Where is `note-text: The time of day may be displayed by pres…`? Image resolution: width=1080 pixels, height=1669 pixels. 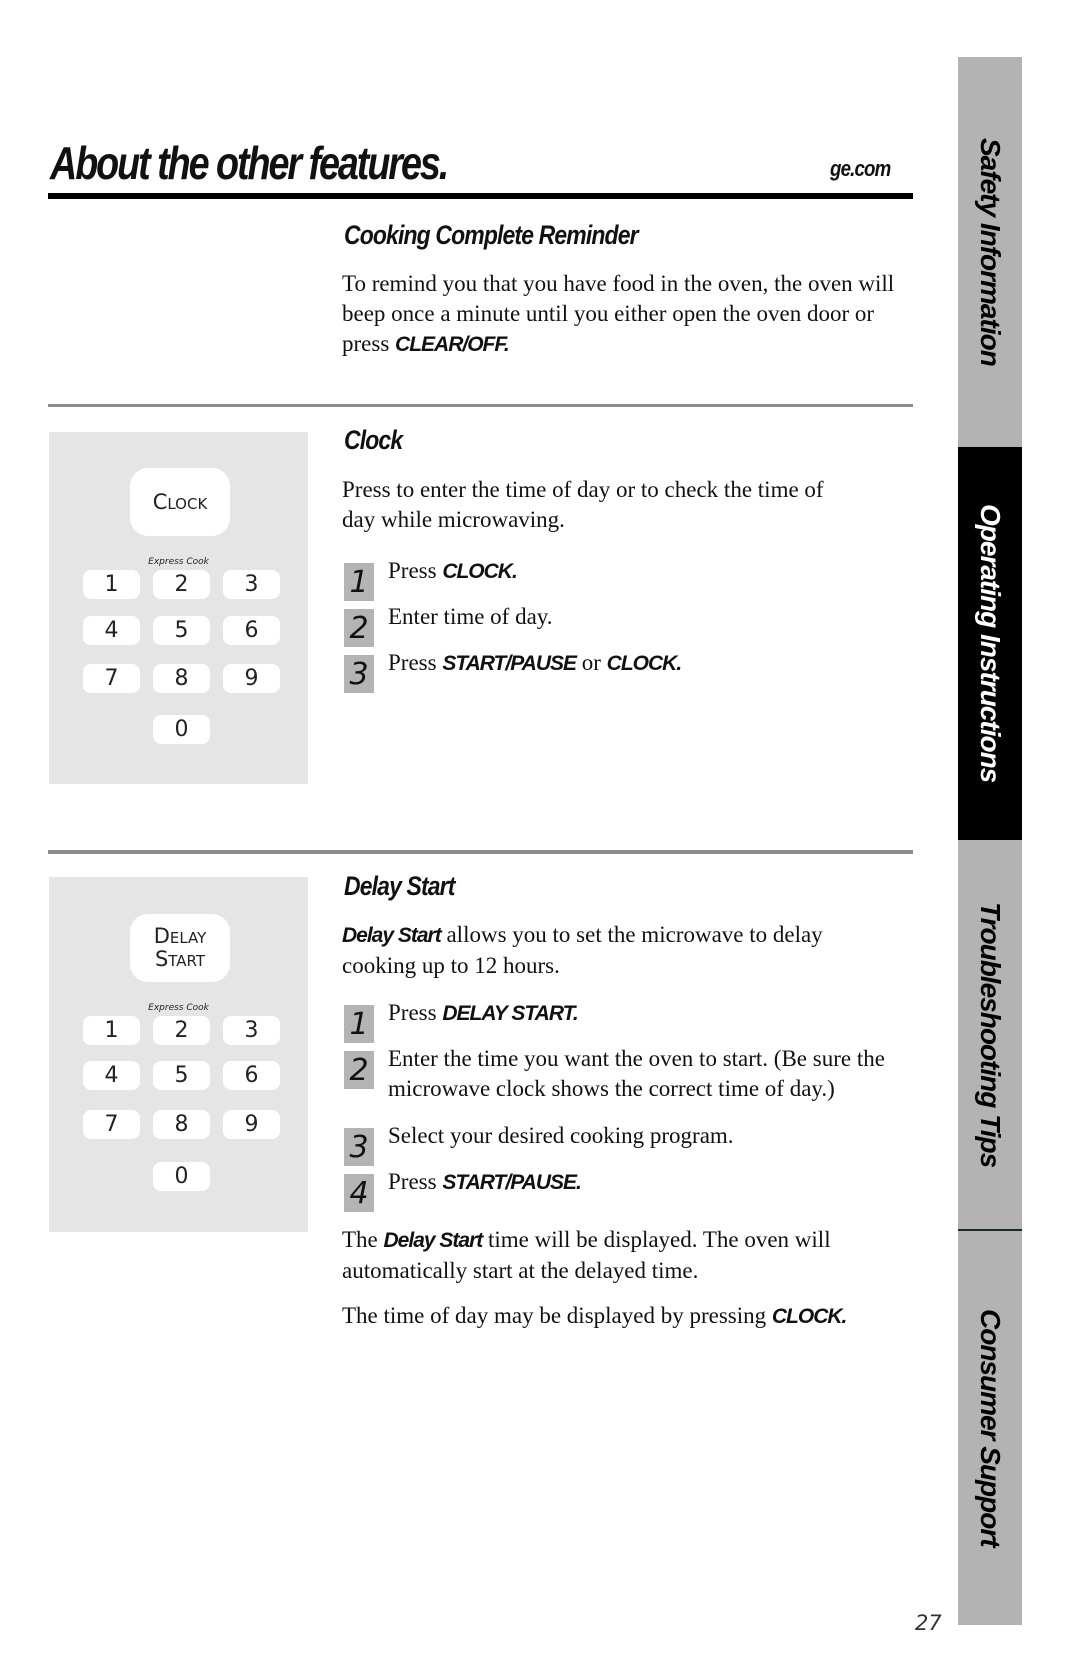
note-text: The time of day may be displayed by pres… is located at coordinates (557, 1315).